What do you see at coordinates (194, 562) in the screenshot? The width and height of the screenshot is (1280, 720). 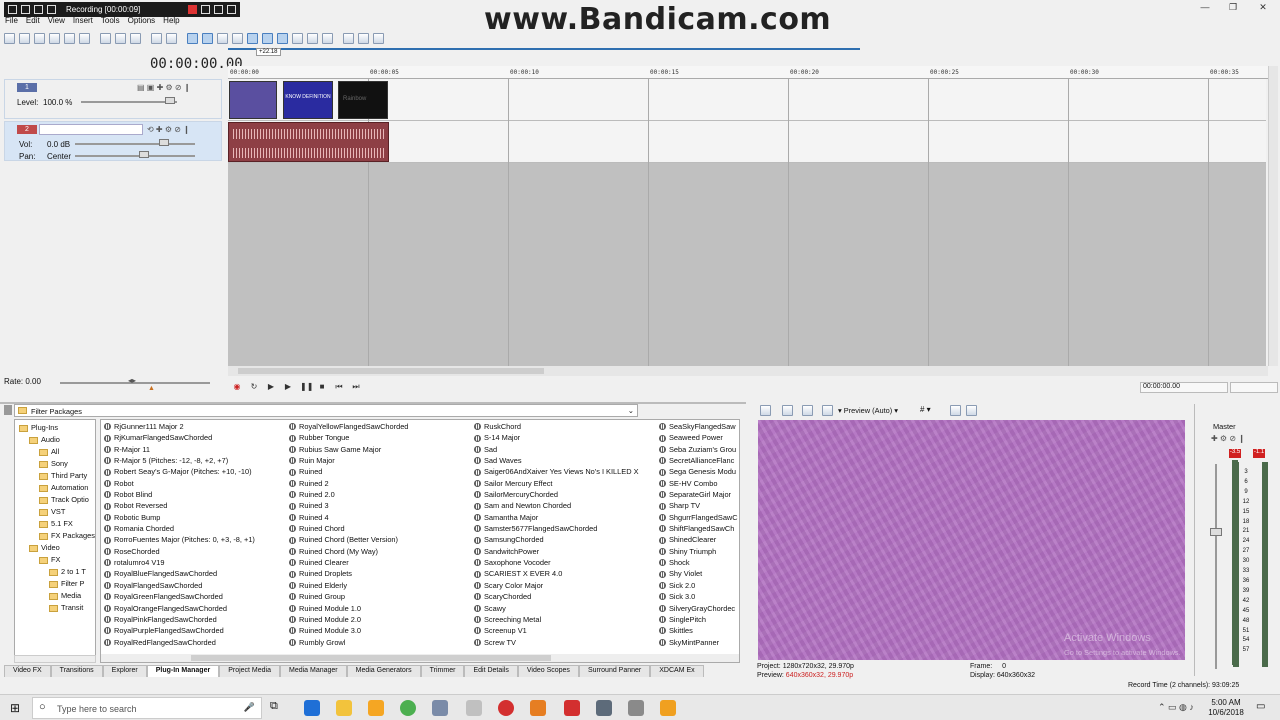 I see `plugin-item: rotalumro4 V19` at bounding box center [194, 562].